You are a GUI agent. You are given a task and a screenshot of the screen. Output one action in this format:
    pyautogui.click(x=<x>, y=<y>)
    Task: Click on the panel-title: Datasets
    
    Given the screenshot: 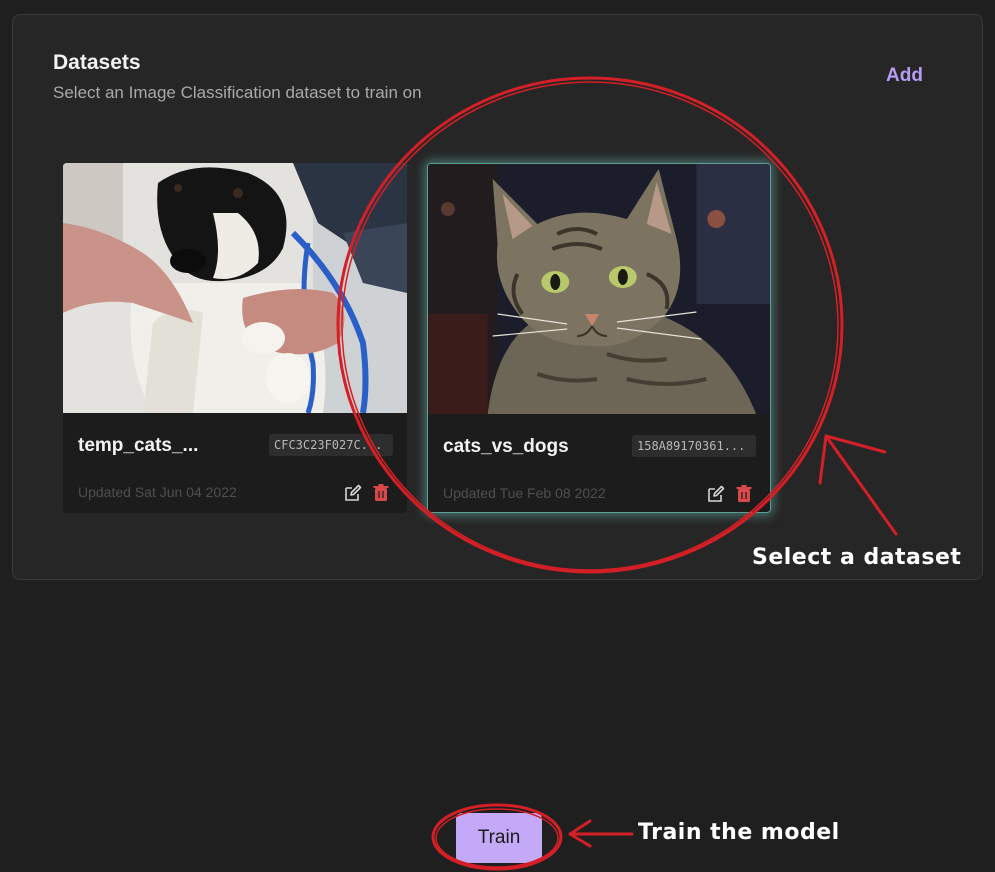 What is the action you would take?
    pyautogui.click(x=97, y=62)
    